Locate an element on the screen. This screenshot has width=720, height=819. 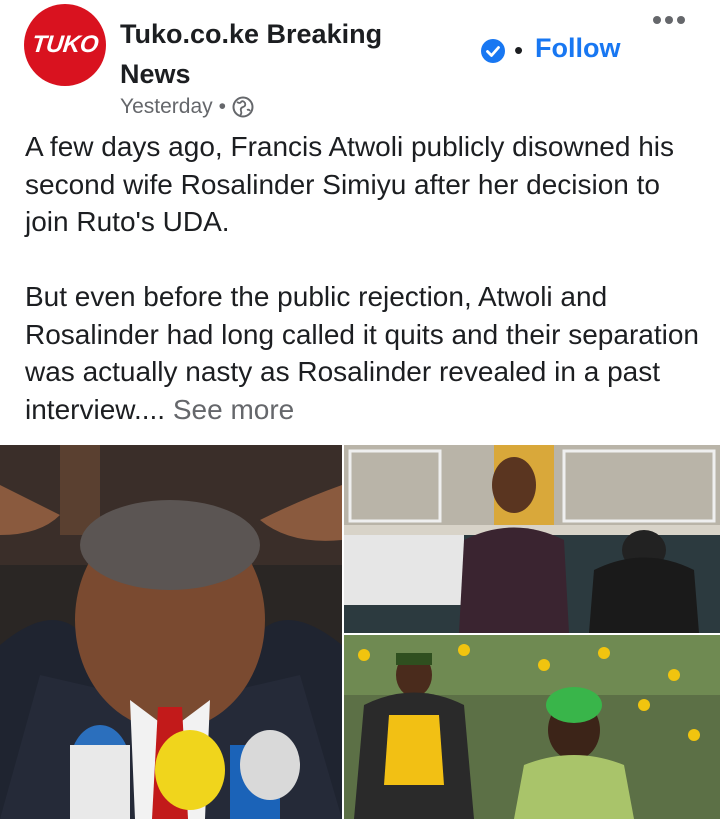
more-options-icon is located at coordinates (669, 20).